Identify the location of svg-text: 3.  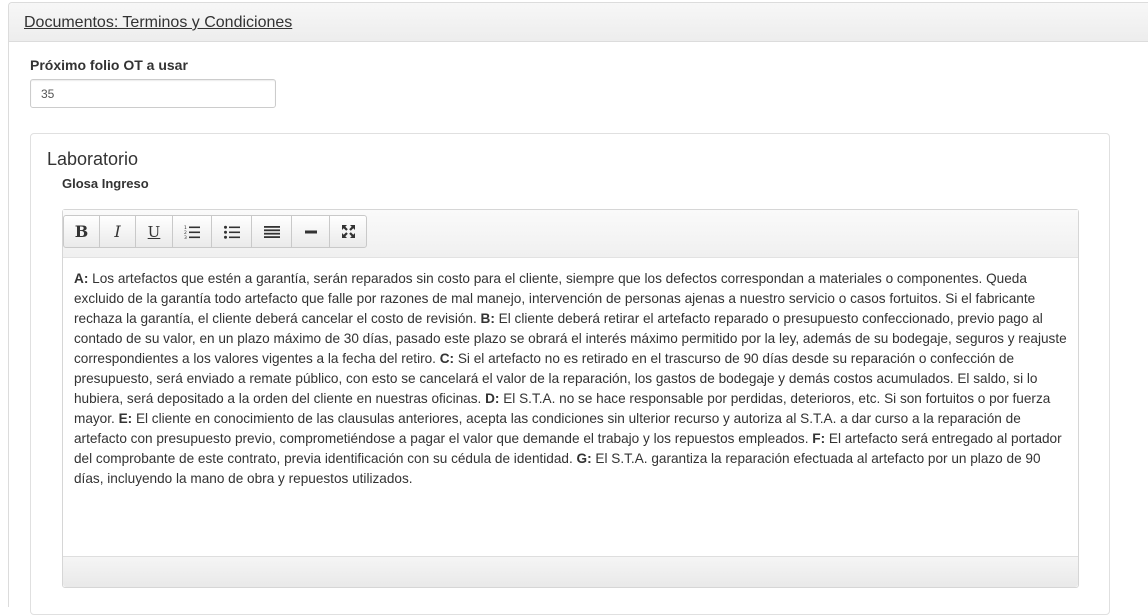
(185, 237).